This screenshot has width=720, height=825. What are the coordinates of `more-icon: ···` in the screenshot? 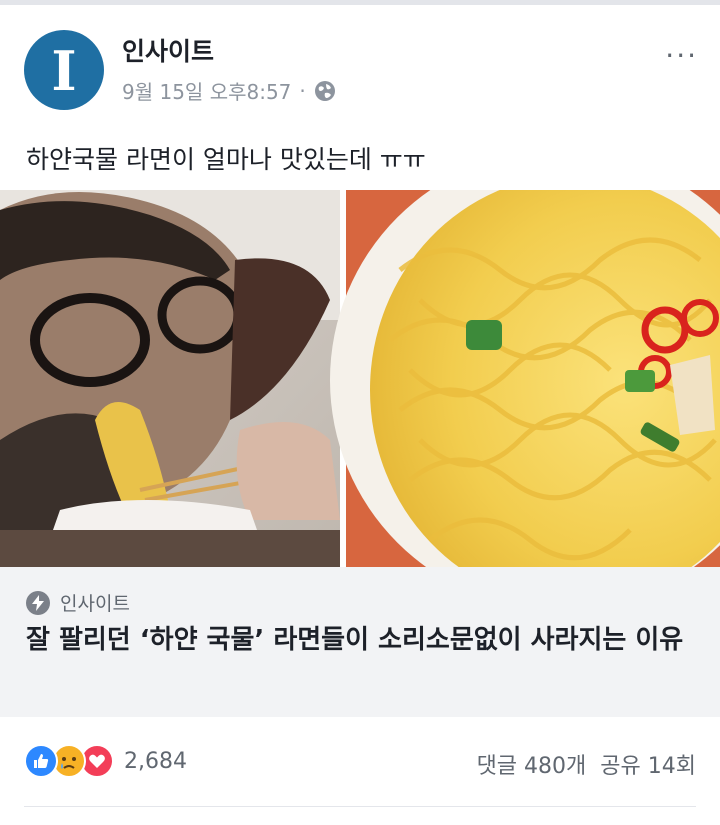 It's located at (681, 56).